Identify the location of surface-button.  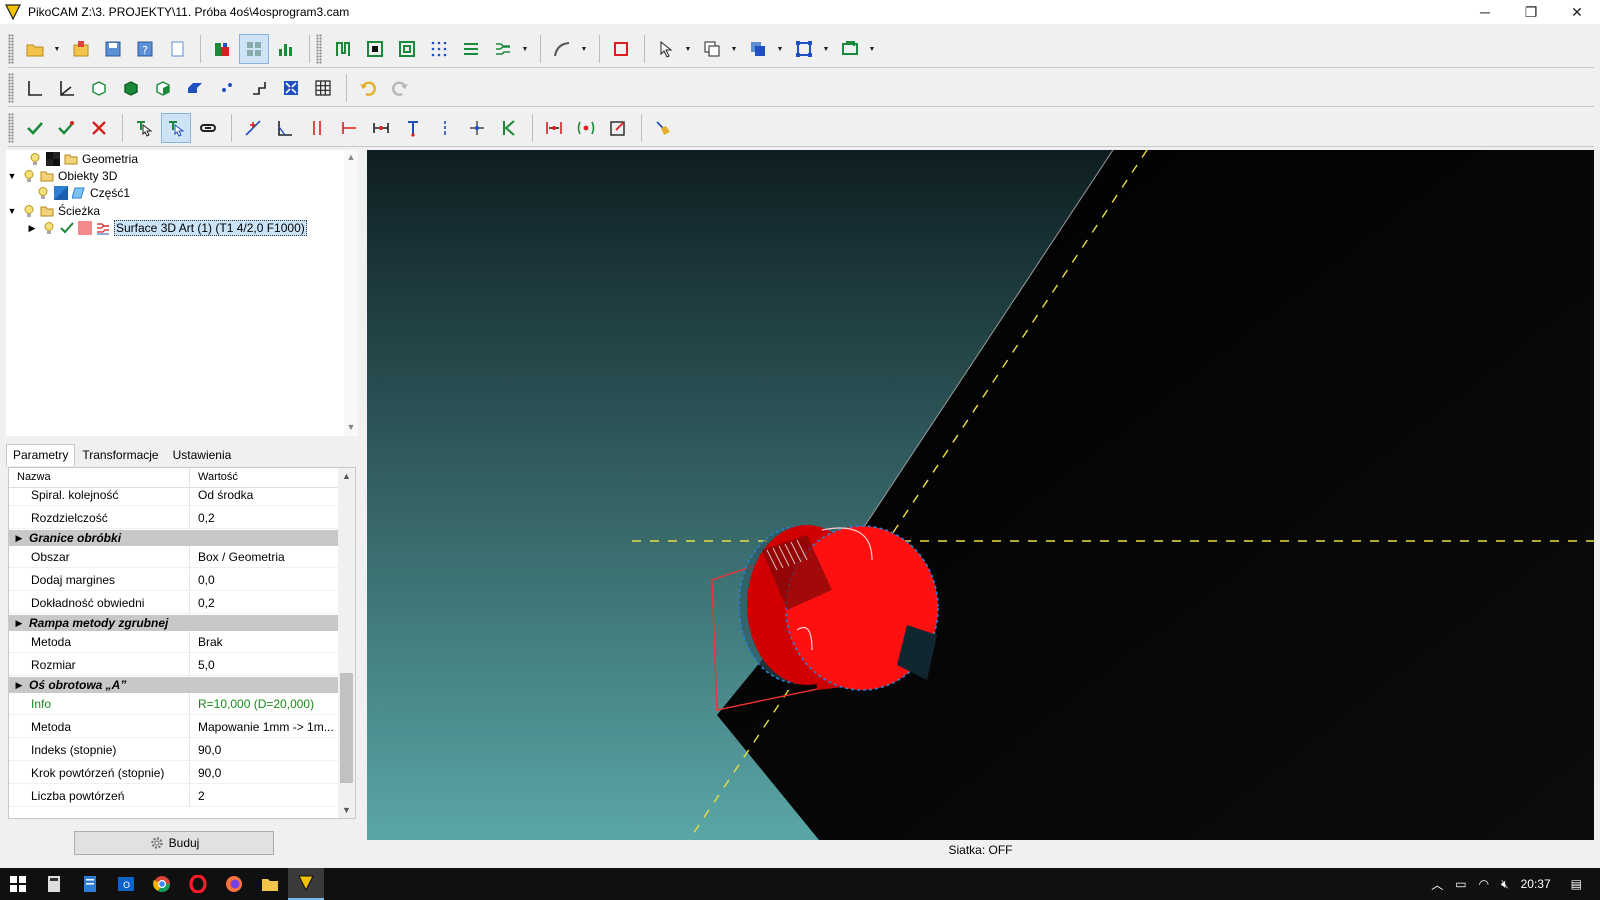
(503, 49).